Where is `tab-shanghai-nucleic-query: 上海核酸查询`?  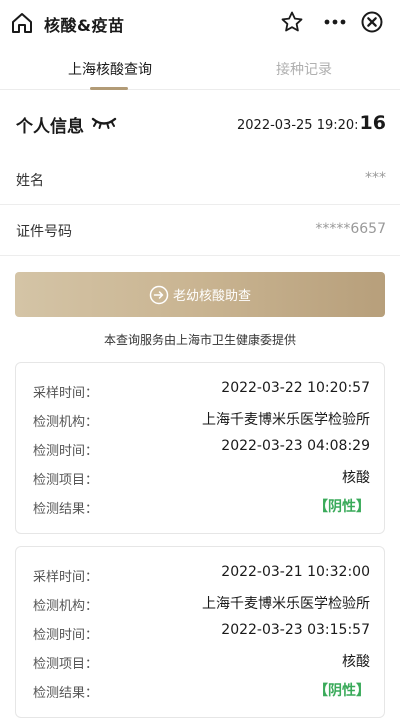 tab-shanghai-nucleic-query: 上海核酸查询 is located at coordinates (110, 69).